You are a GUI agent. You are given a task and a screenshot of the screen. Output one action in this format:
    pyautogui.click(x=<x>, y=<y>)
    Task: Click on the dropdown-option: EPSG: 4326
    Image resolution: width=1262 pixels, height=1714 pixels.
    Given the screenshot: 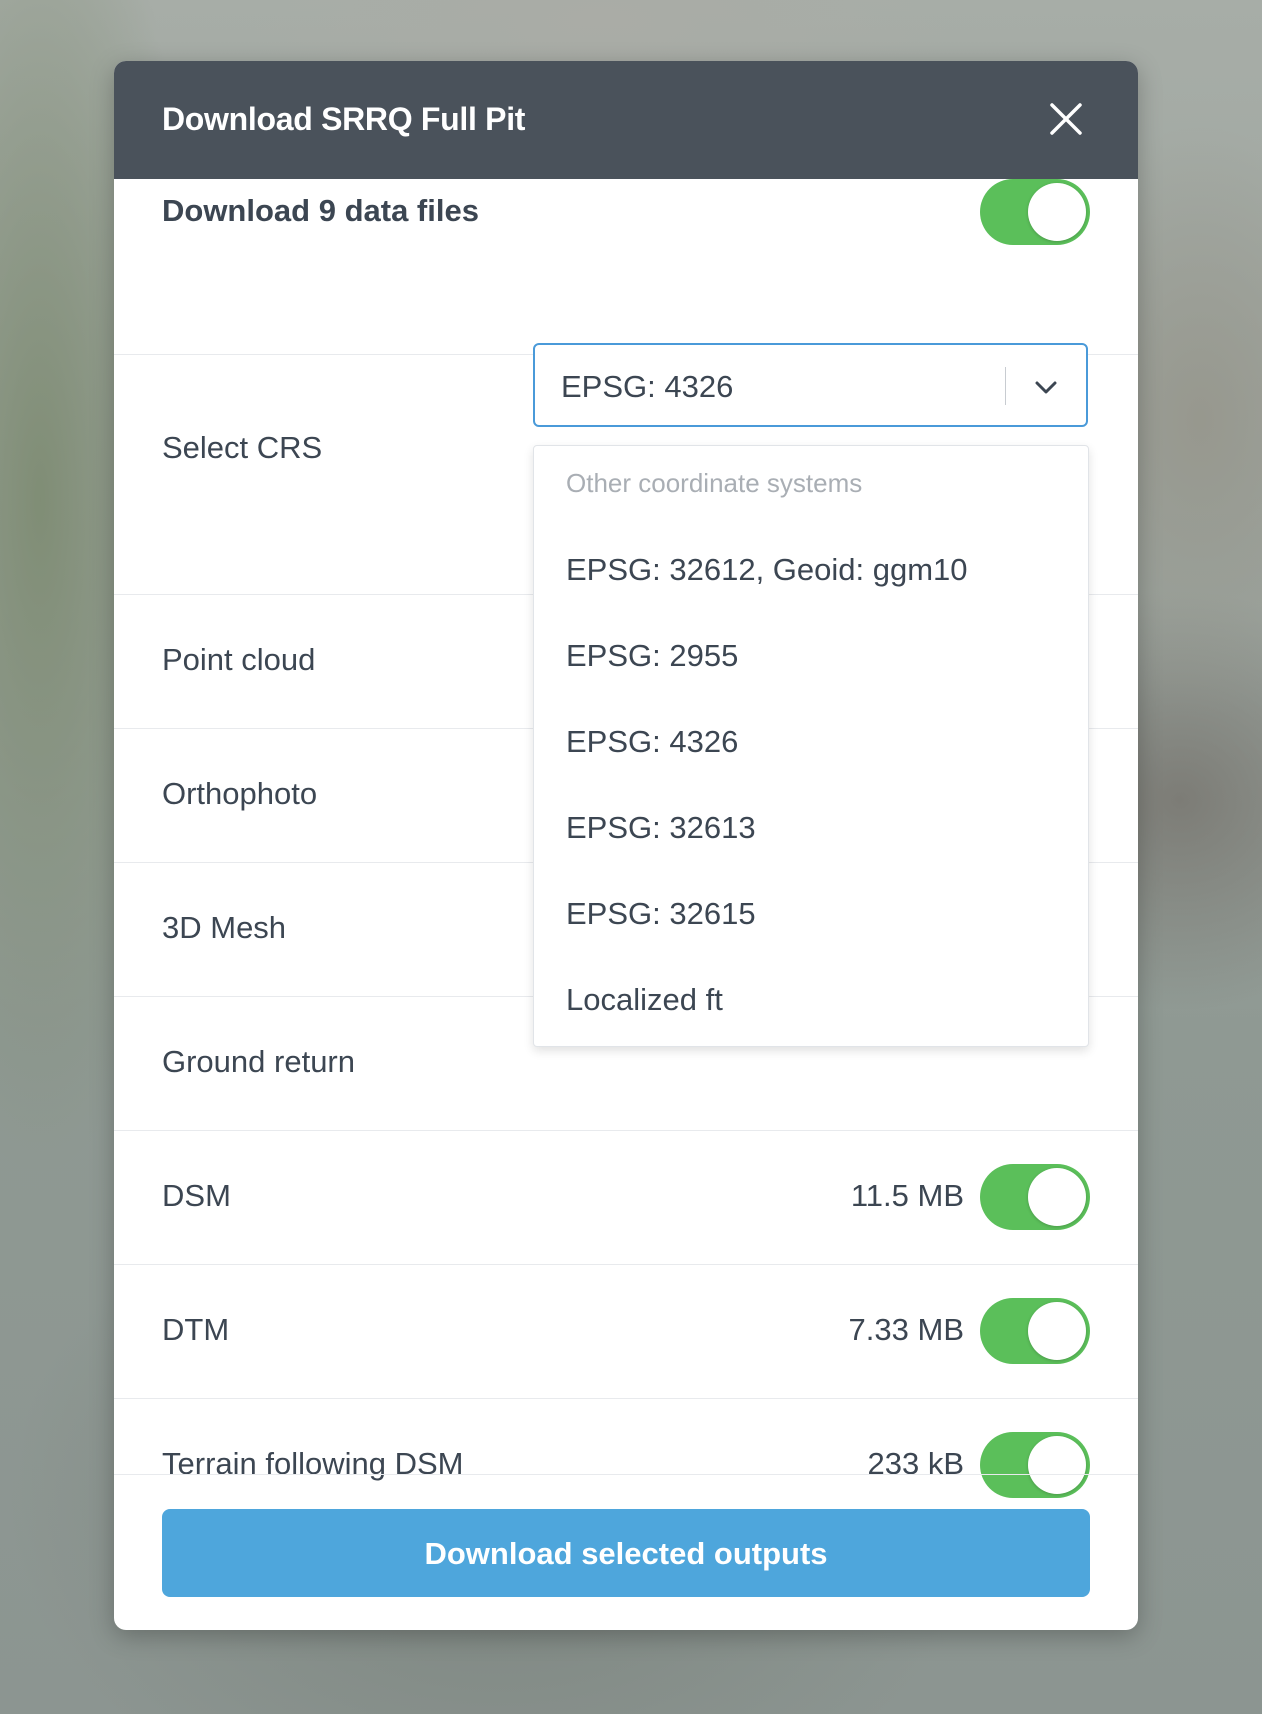 What is the action you would take?
    pyautogui.click(x=652, y=742)
    